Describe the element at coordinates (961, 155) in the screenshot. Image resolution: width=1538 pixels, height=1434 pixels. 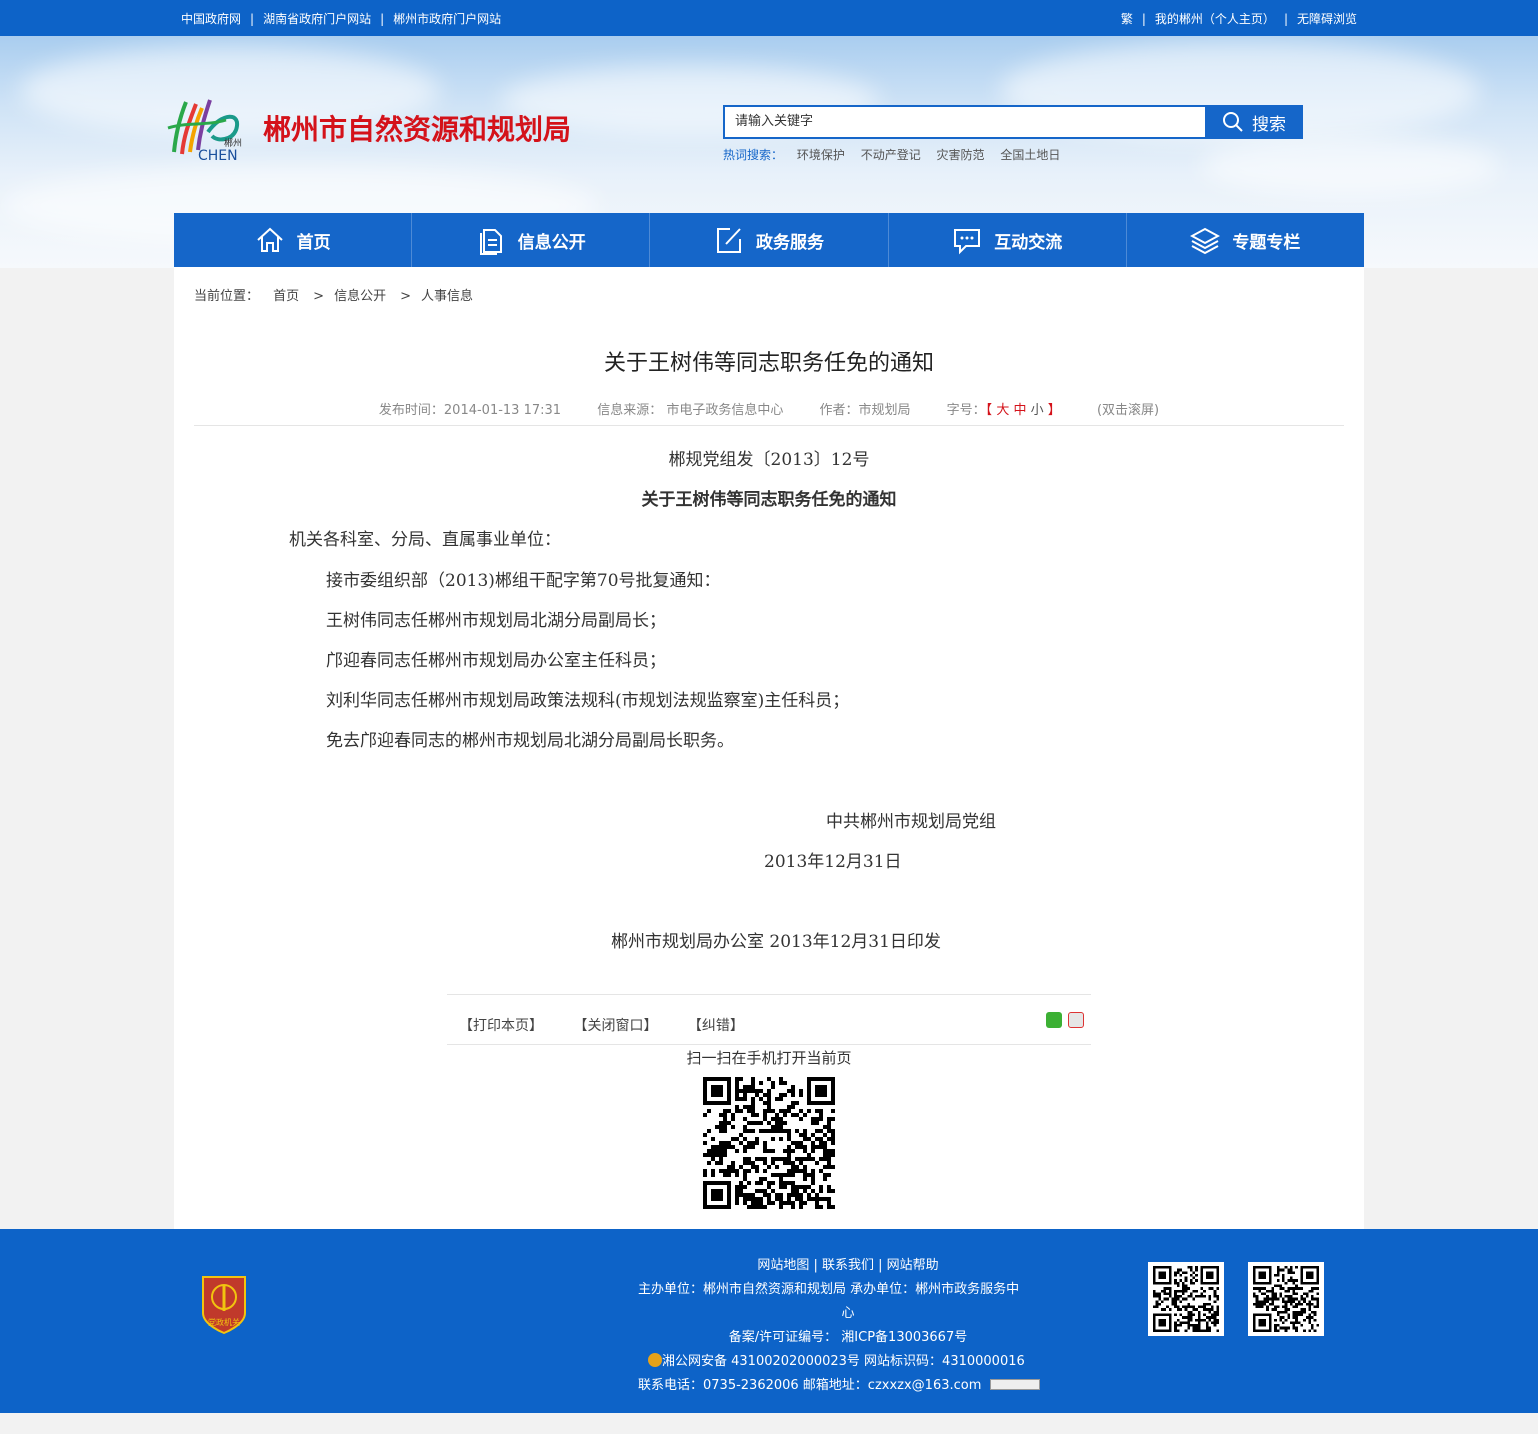
I see `hot-keyword: 灾害防范` at that location.